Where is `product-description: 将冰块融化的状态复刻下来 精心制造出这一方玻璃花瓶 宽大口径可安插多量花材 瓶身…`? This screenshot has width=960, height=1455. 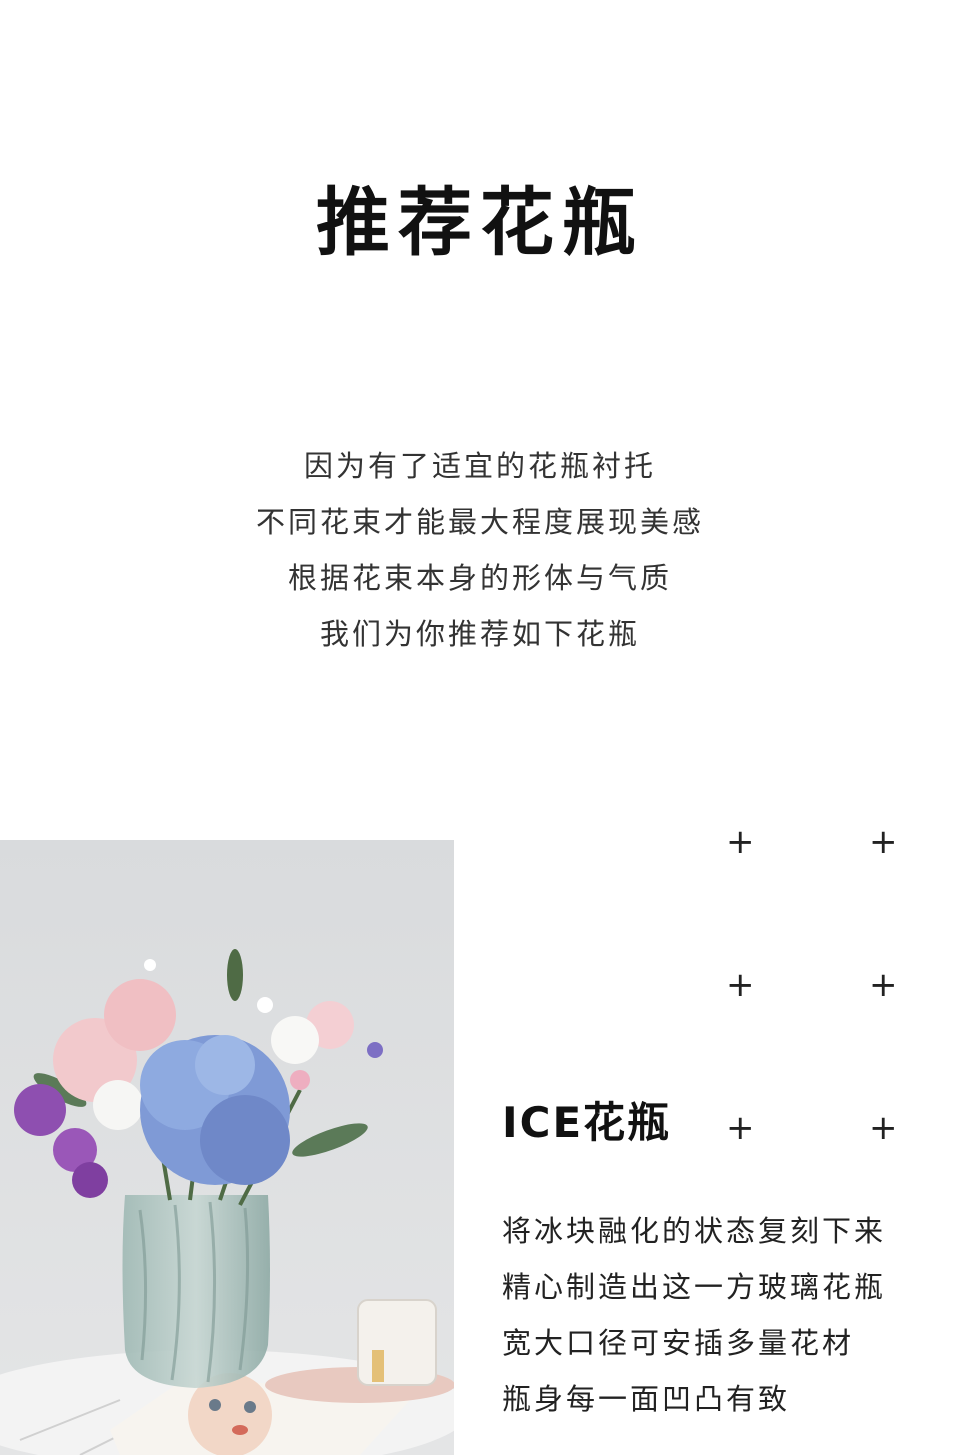 product-description: 将冰块融化的状态复刻下来 精心制造出这一方玻璃花瓶 宽大口径可安插多量花材 瓶身… is located at coordinates (722, 1315).